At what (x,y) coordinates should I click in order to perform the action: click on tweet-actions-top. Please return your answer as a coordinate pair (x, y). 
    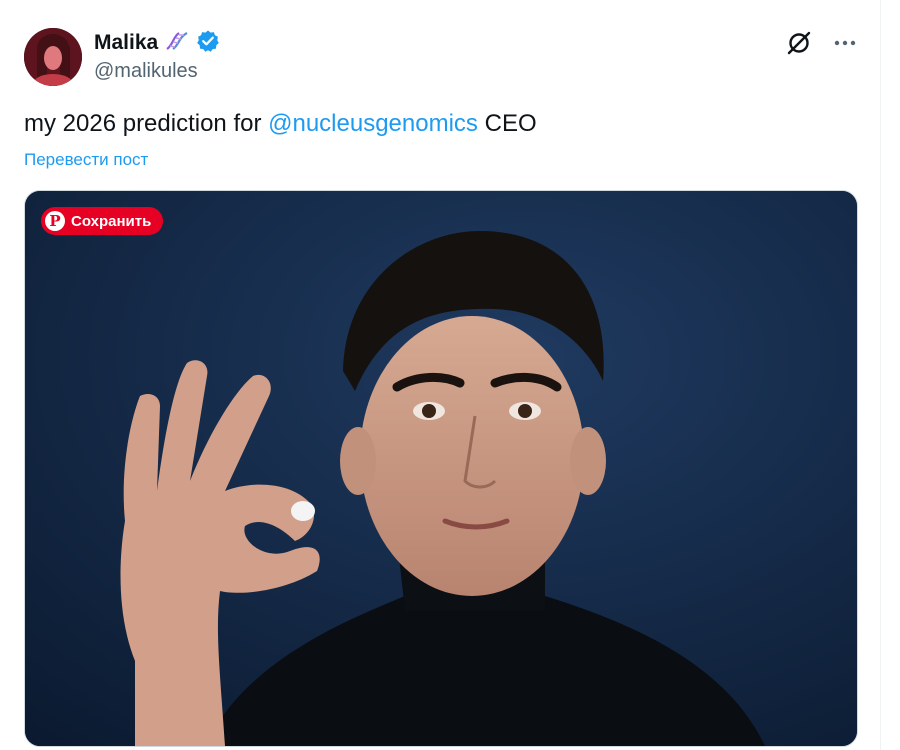
    Looking at the image, I should click on (822, 43).